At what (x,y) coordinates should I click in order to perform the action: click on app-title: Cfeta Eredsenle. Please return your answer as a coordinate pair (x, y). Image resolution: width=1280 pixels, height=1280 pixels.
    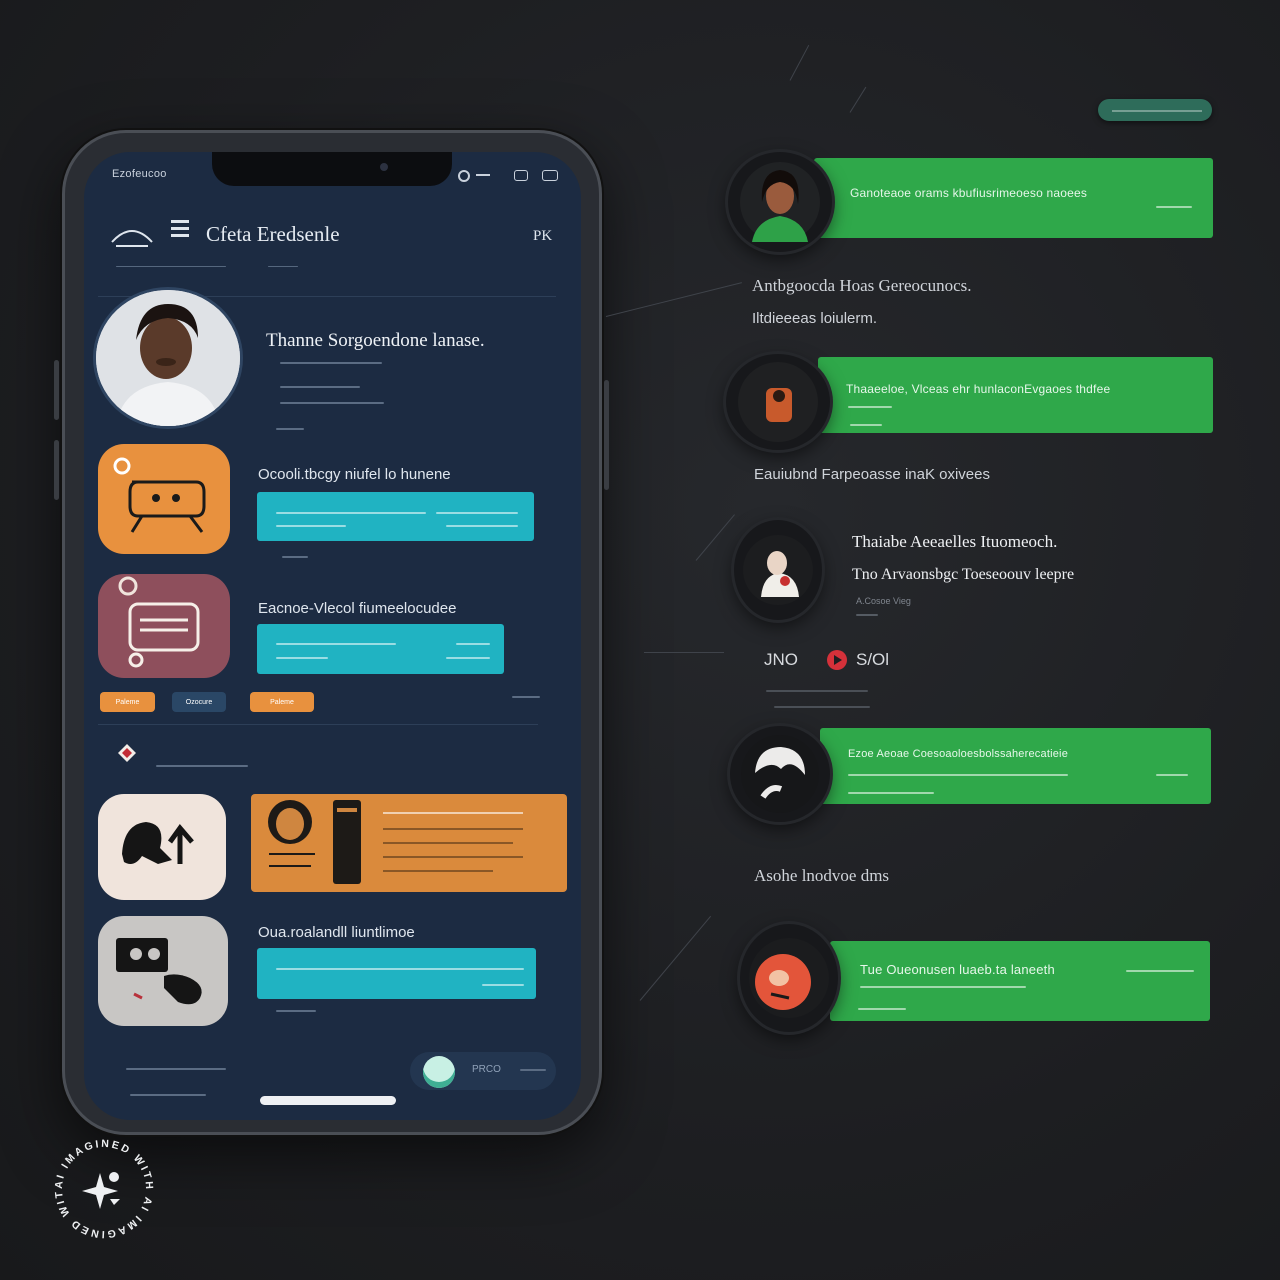
    Looking at the image, I should click on (273, 234).